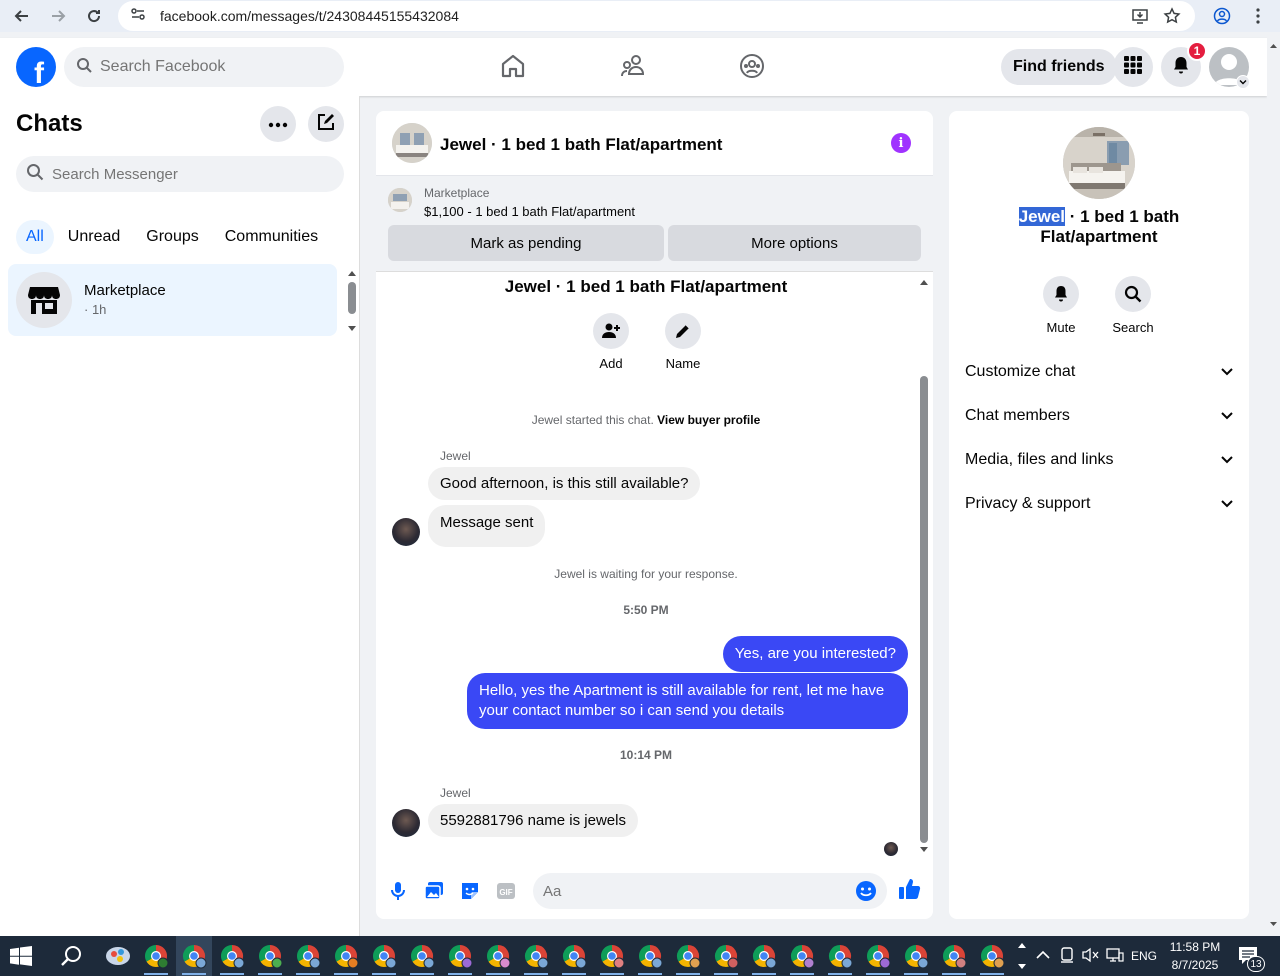 This screenshot has height=976, width=1280. Describe the element at coordinates (1243, 82) in the screenshot. I see `account-chevron-icon` at that location.